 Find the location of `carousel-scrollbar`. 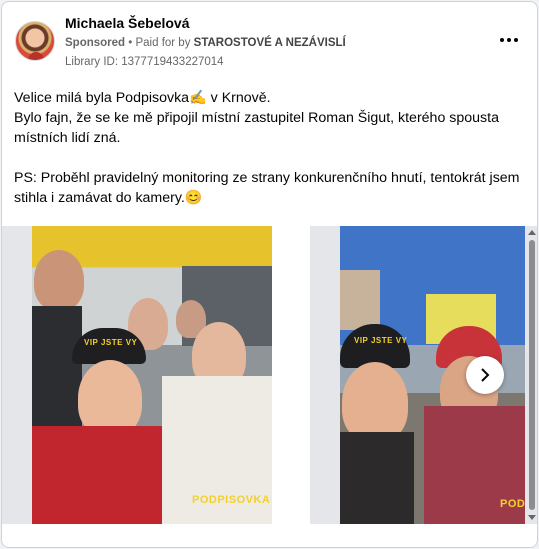

carousel-scrollbar is located at coordinates (532, 375).